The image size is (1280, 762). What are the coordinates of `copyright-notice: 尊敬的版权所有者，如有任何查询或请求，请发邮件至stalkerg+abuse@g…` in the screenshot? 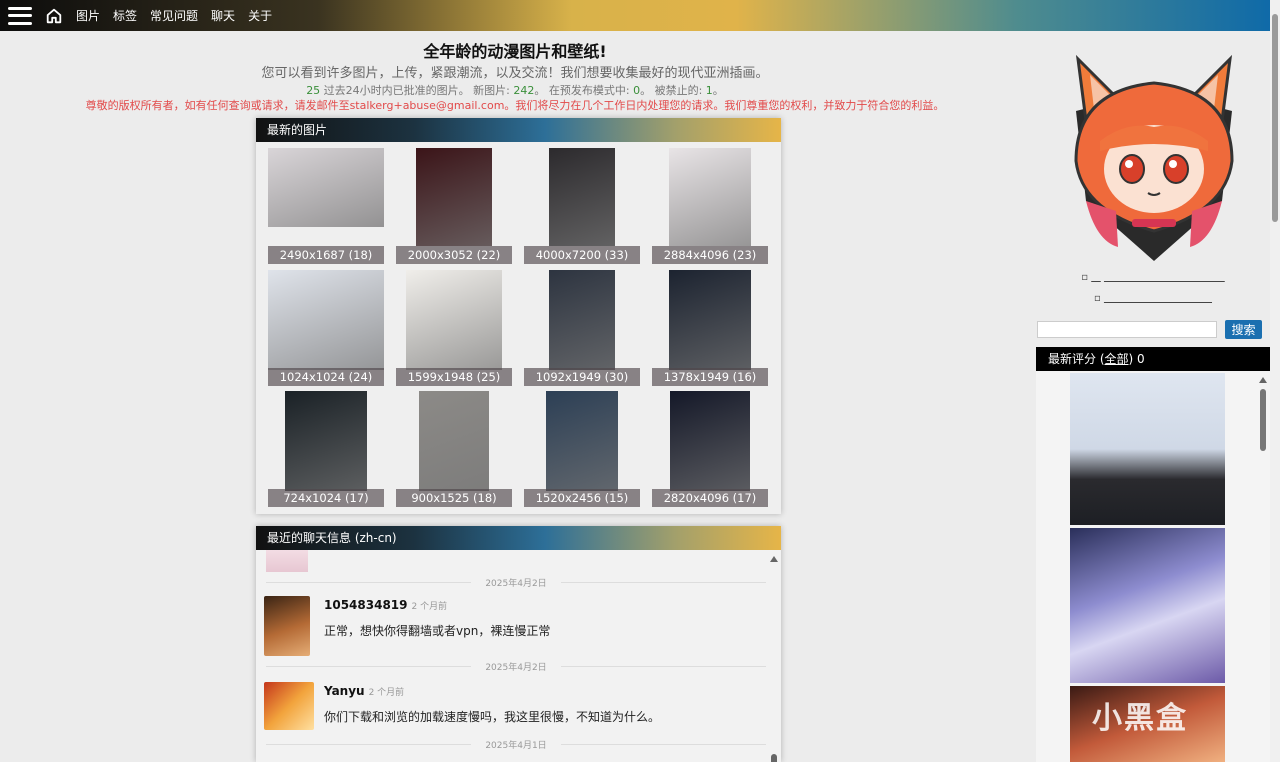 It's located at (515, 105).